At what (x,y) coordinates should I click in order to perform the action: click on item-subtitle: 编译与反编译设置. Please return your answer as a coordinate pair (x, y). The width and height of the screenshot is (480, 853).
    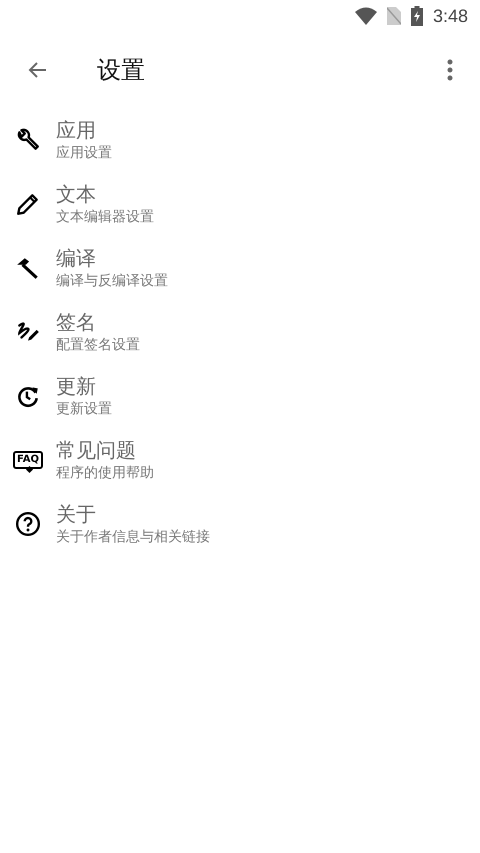
    Looking at the image, I should click on (112, 281).